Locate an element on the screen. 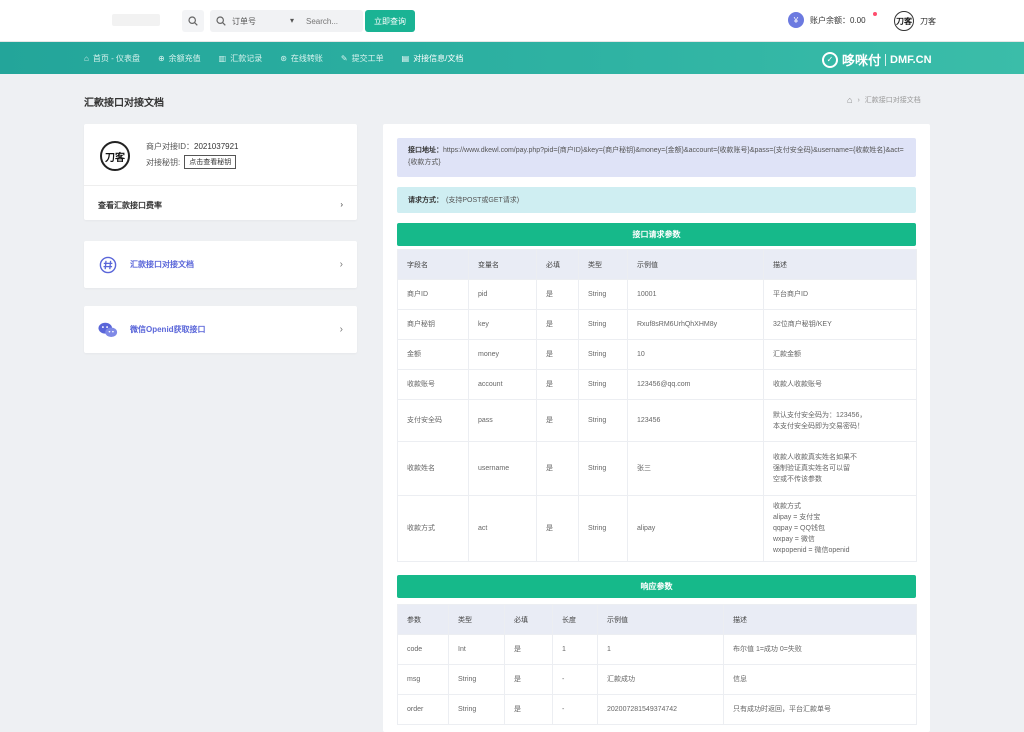  yen-icon: ¥ is located at coordinates (796, 20).